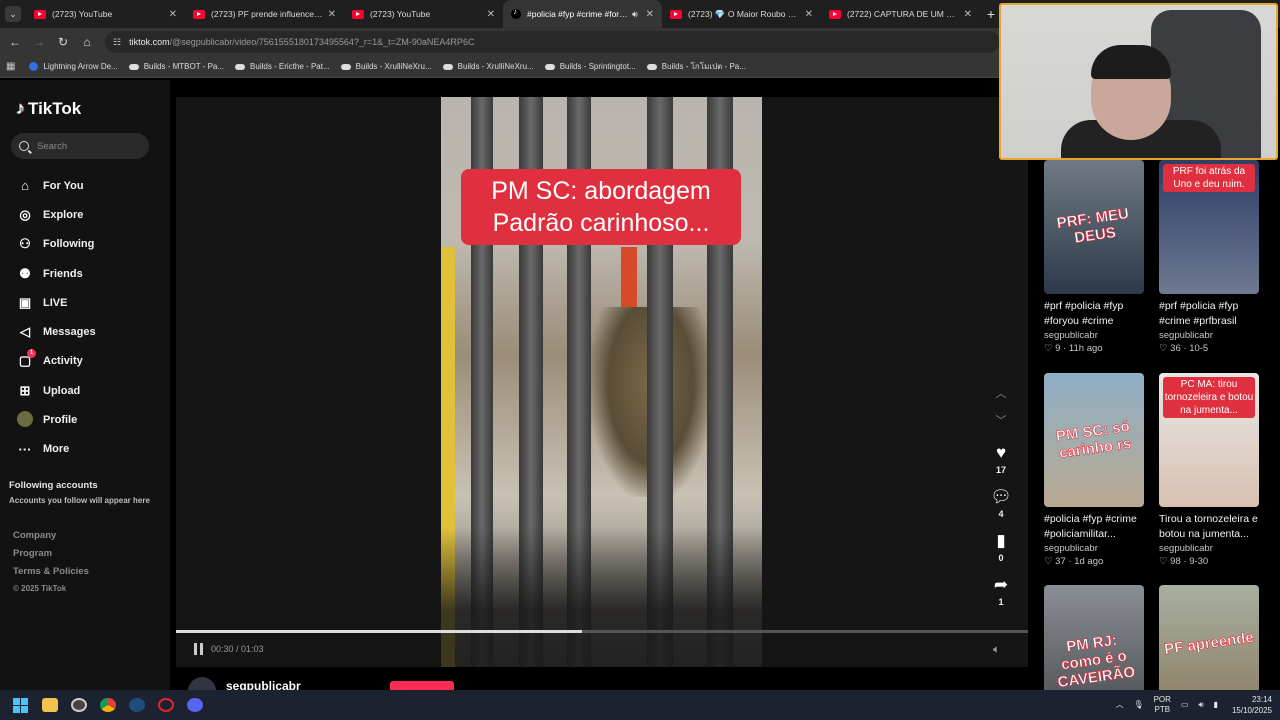 The height and width of the screenshot is (720, 1280). Describe the element at coordinates (78, 705) in the screenshot. I see `obs-icon` at that location.